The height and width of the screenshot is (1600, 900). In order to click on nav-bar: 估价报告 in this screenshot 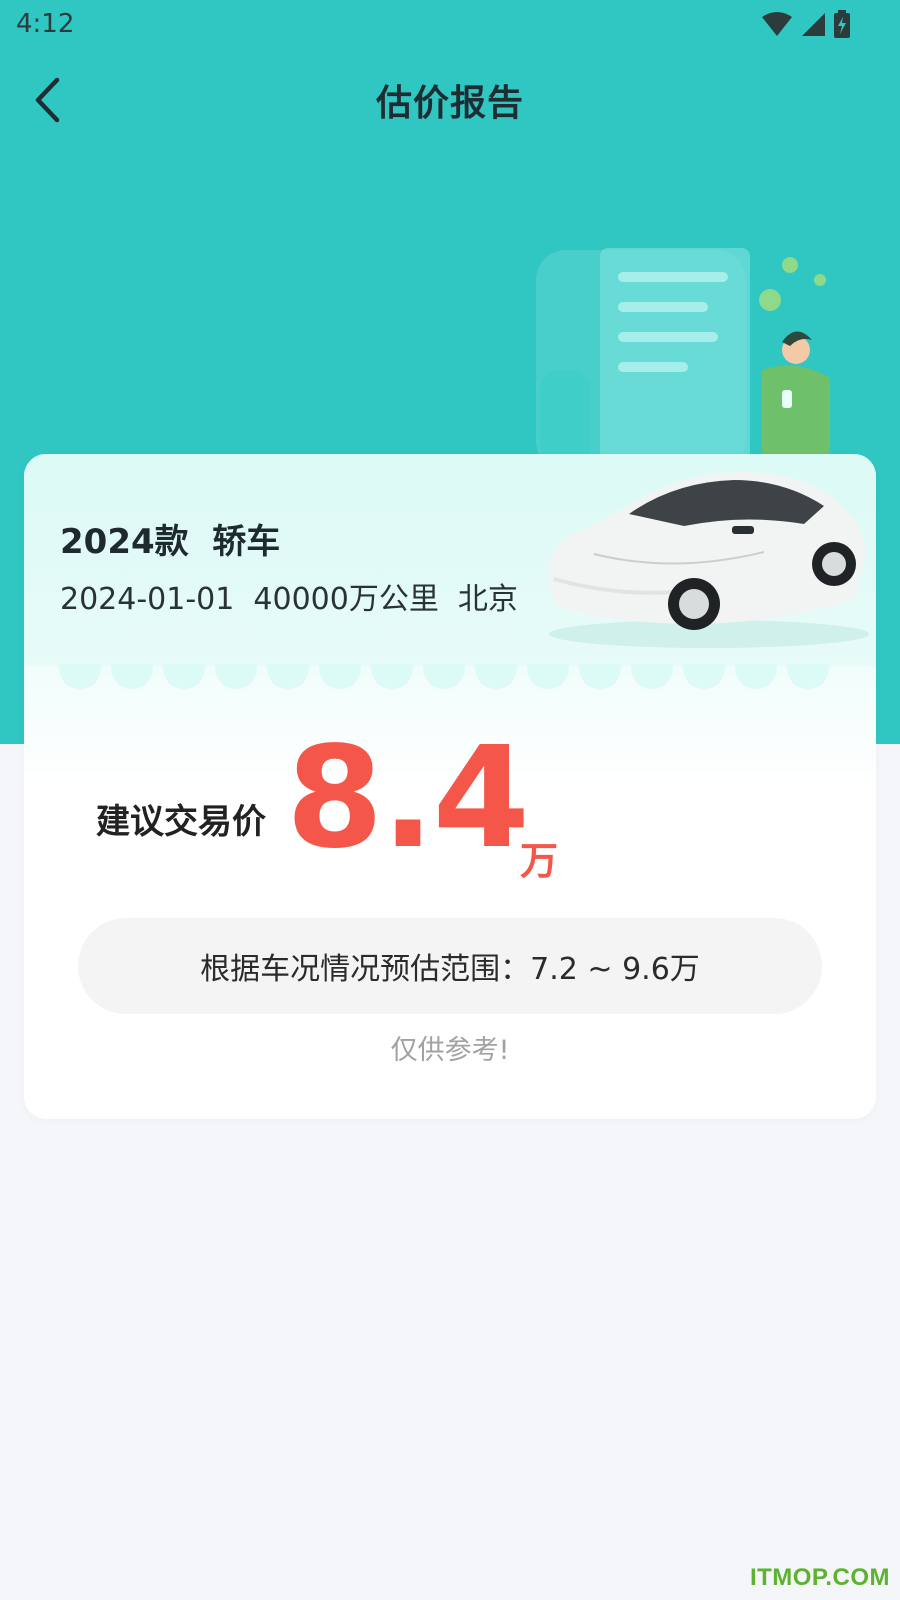, I will do `click(450, 100)`.